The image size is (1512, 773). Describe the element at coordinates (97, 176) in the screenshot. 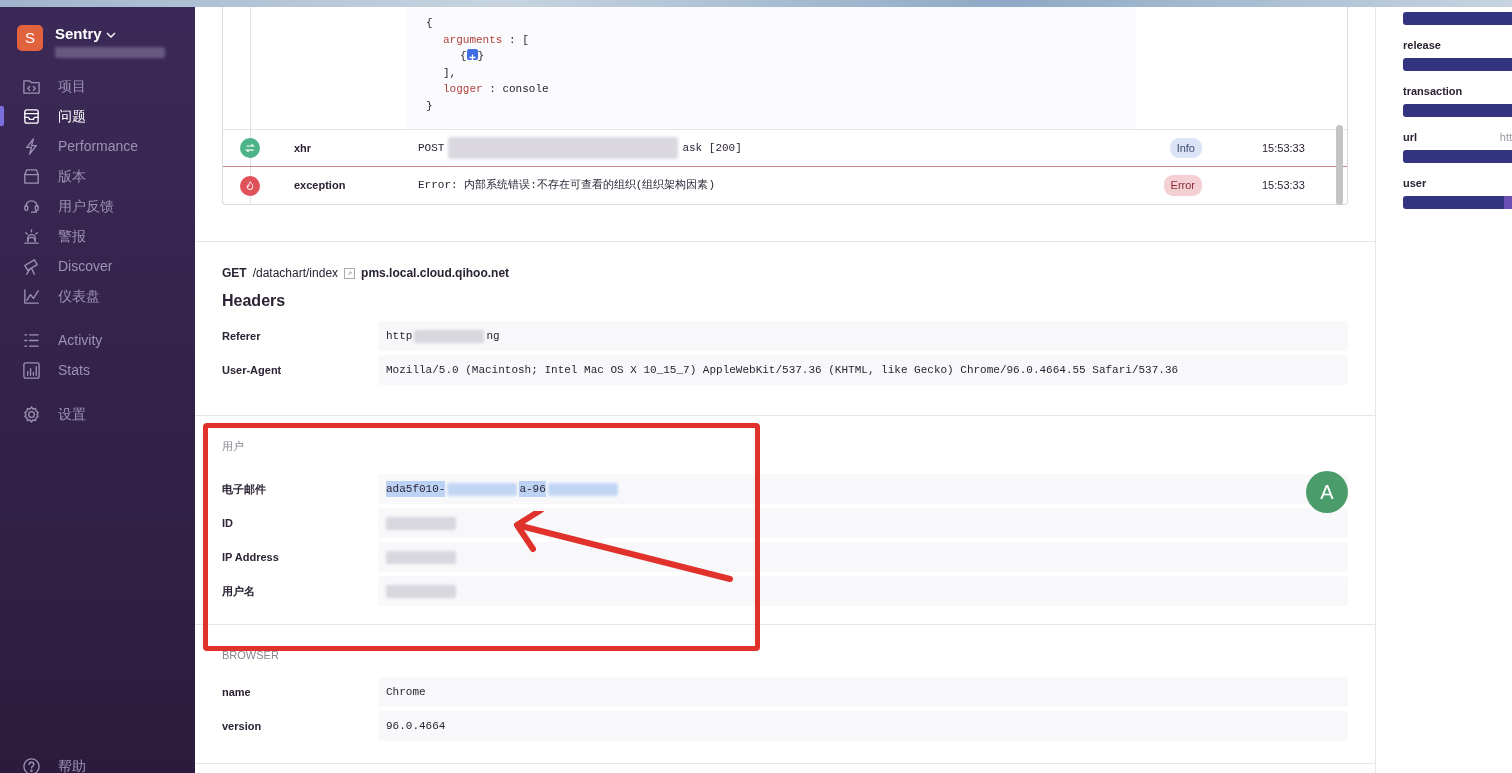

I see `nav-item: 版本` at that location.